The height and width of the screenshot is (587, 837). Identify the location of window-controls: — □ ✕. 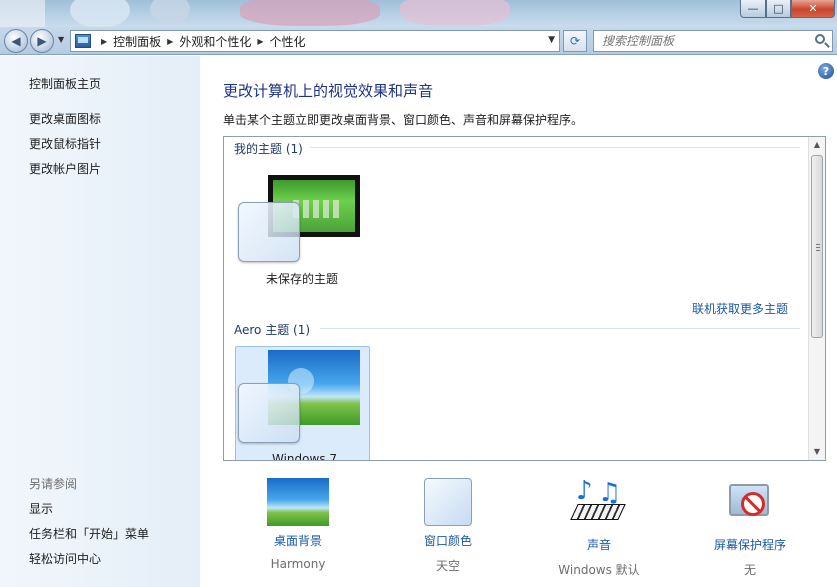
(787, 9).